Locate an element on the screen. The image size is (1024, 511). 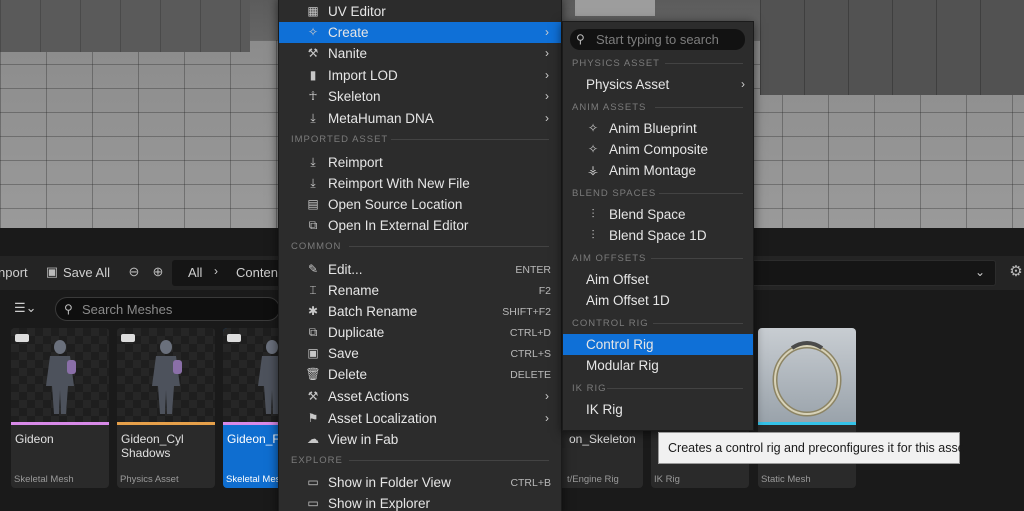
menu-item-view-in-fab: ☁ View in Fab is located at coordinates (420, 439).